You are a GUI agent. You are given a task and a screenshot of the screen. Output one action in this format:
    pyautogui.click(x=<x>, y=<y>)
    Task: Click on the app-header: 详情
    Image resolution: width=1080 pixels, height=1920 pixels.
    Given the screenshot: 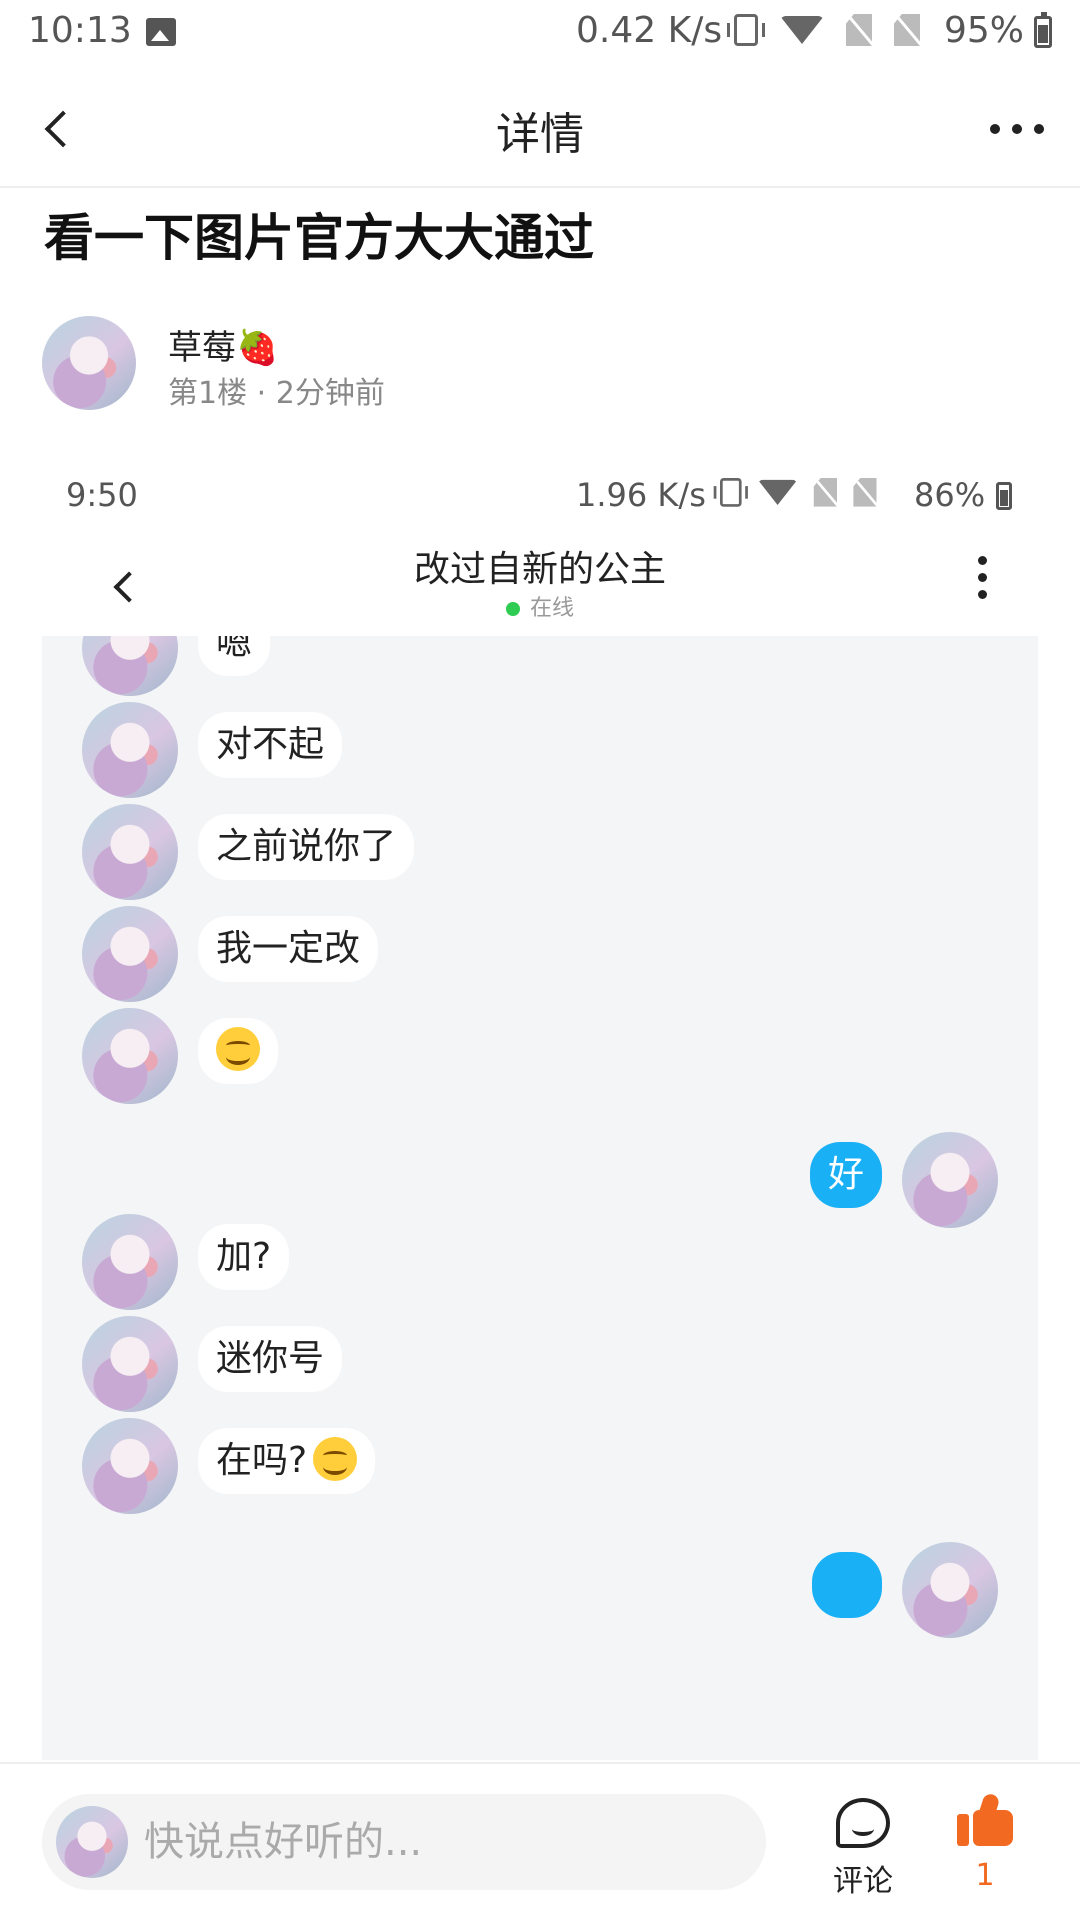 What is the action you would take?
    pyautogui.click(x=540, y=127)
    